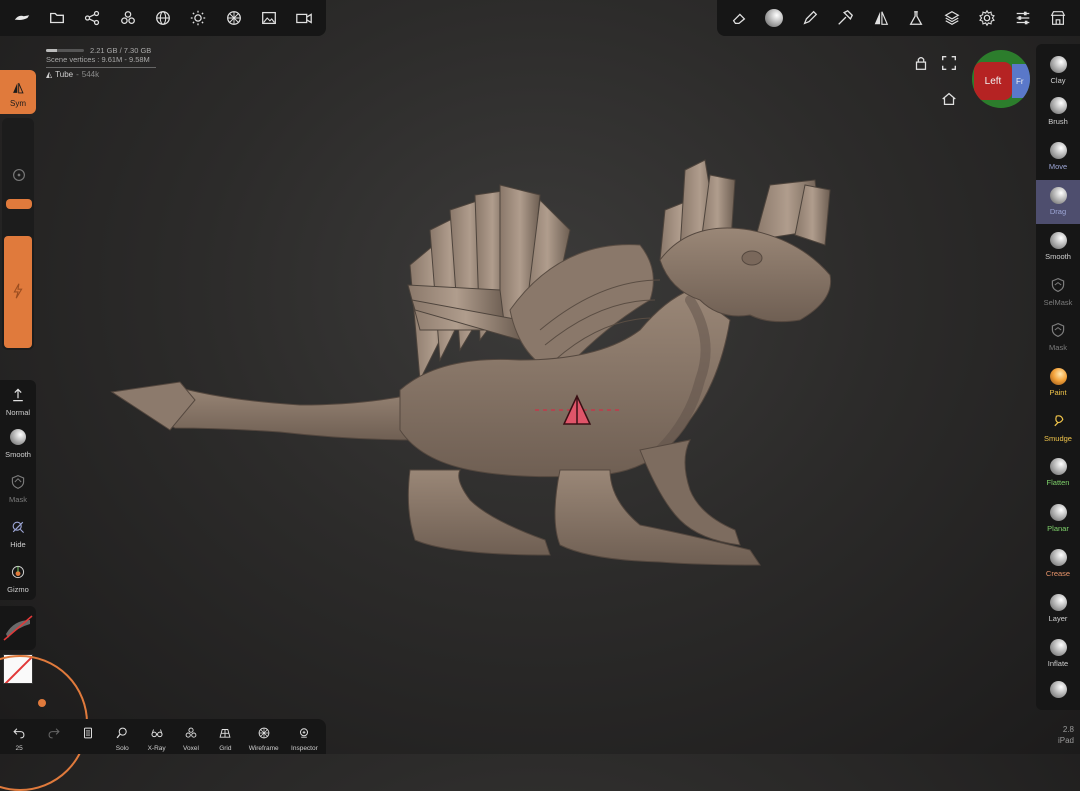 The width and height of the screenshot is (1080, 791). What do you see at coordinates (234, 18) in the screenshot?
I see `material-sphere-icon` at bounding box center [234, 18].